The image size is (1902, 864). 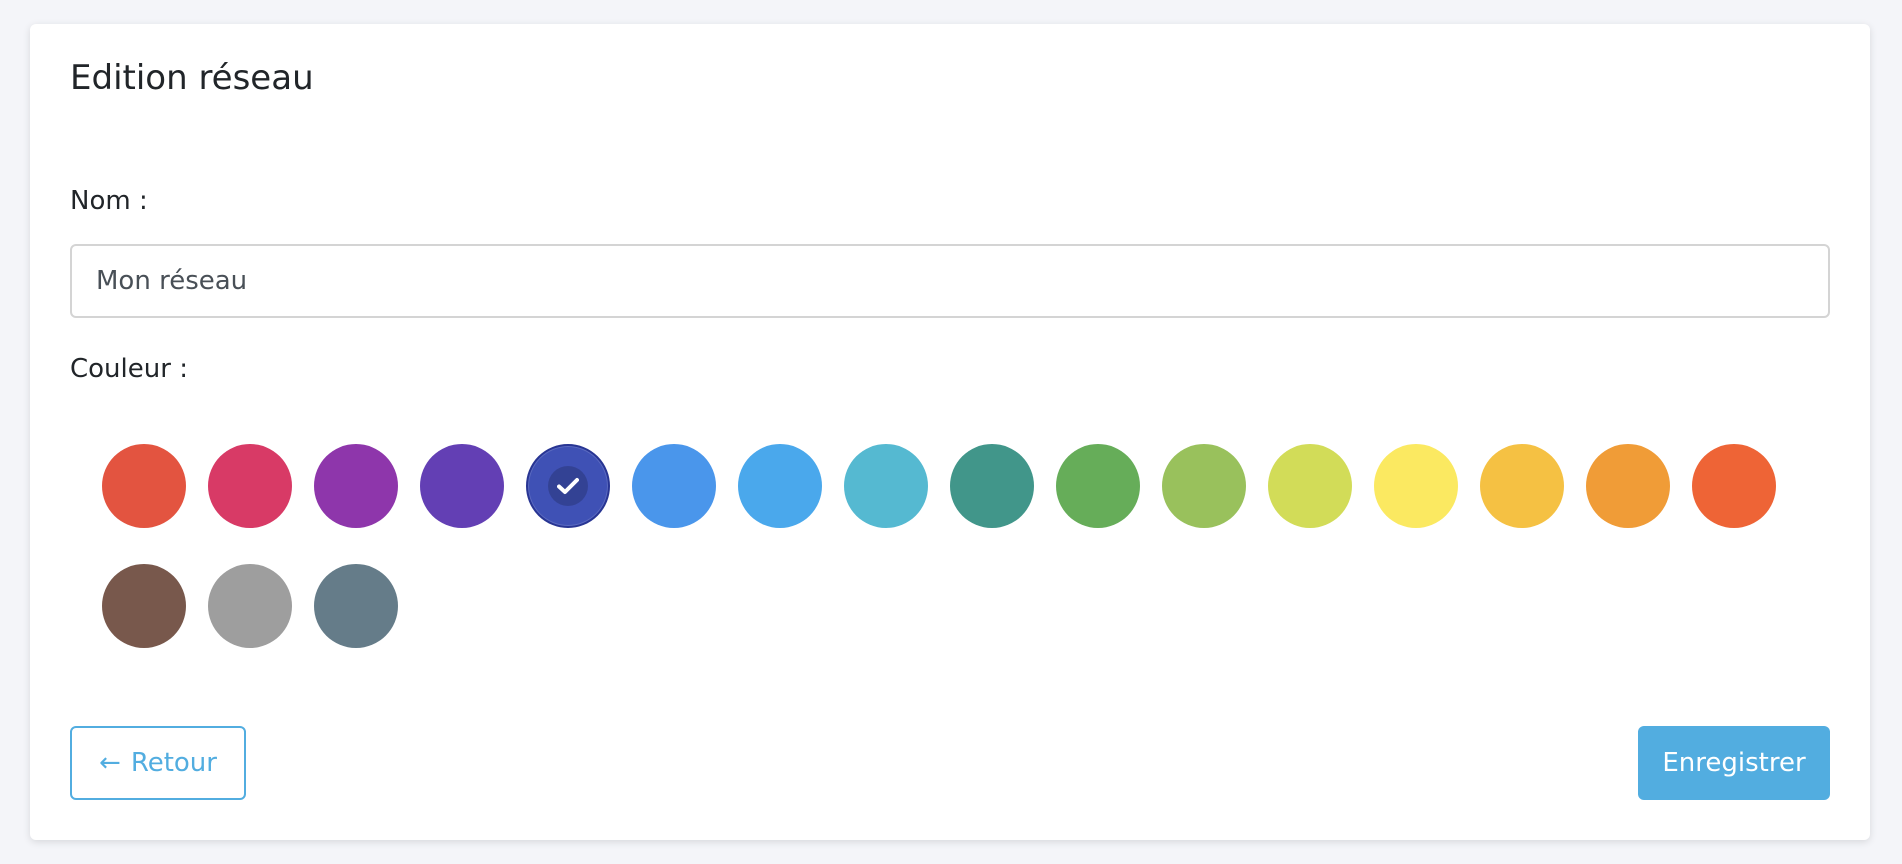 What do you see at coordinates (1734, 763) in the screenshot?
I see `save-button: Enregistrer` at bounding box center [1734, 763].